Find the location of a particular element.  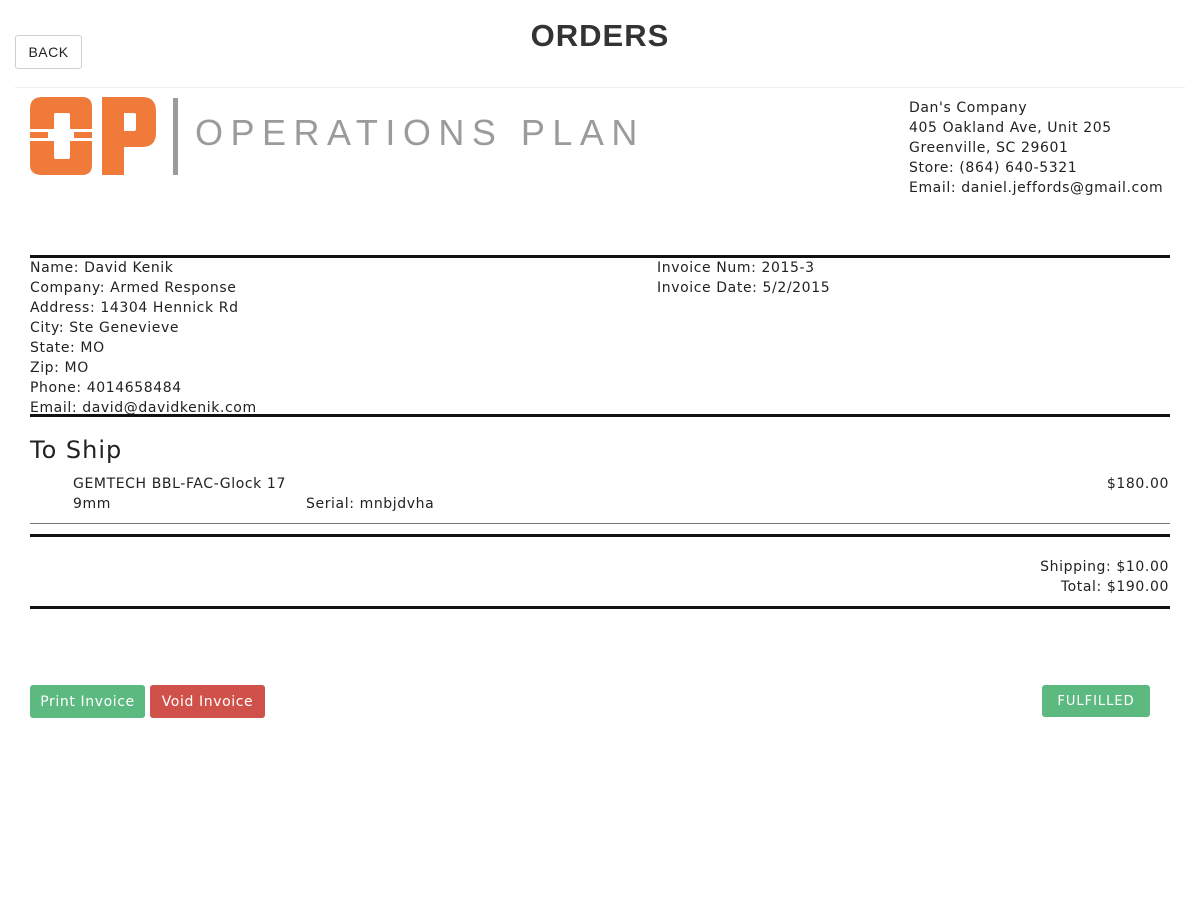

shipping-cost: Shipping: $10.00 is located at coordinates (1104, 567).